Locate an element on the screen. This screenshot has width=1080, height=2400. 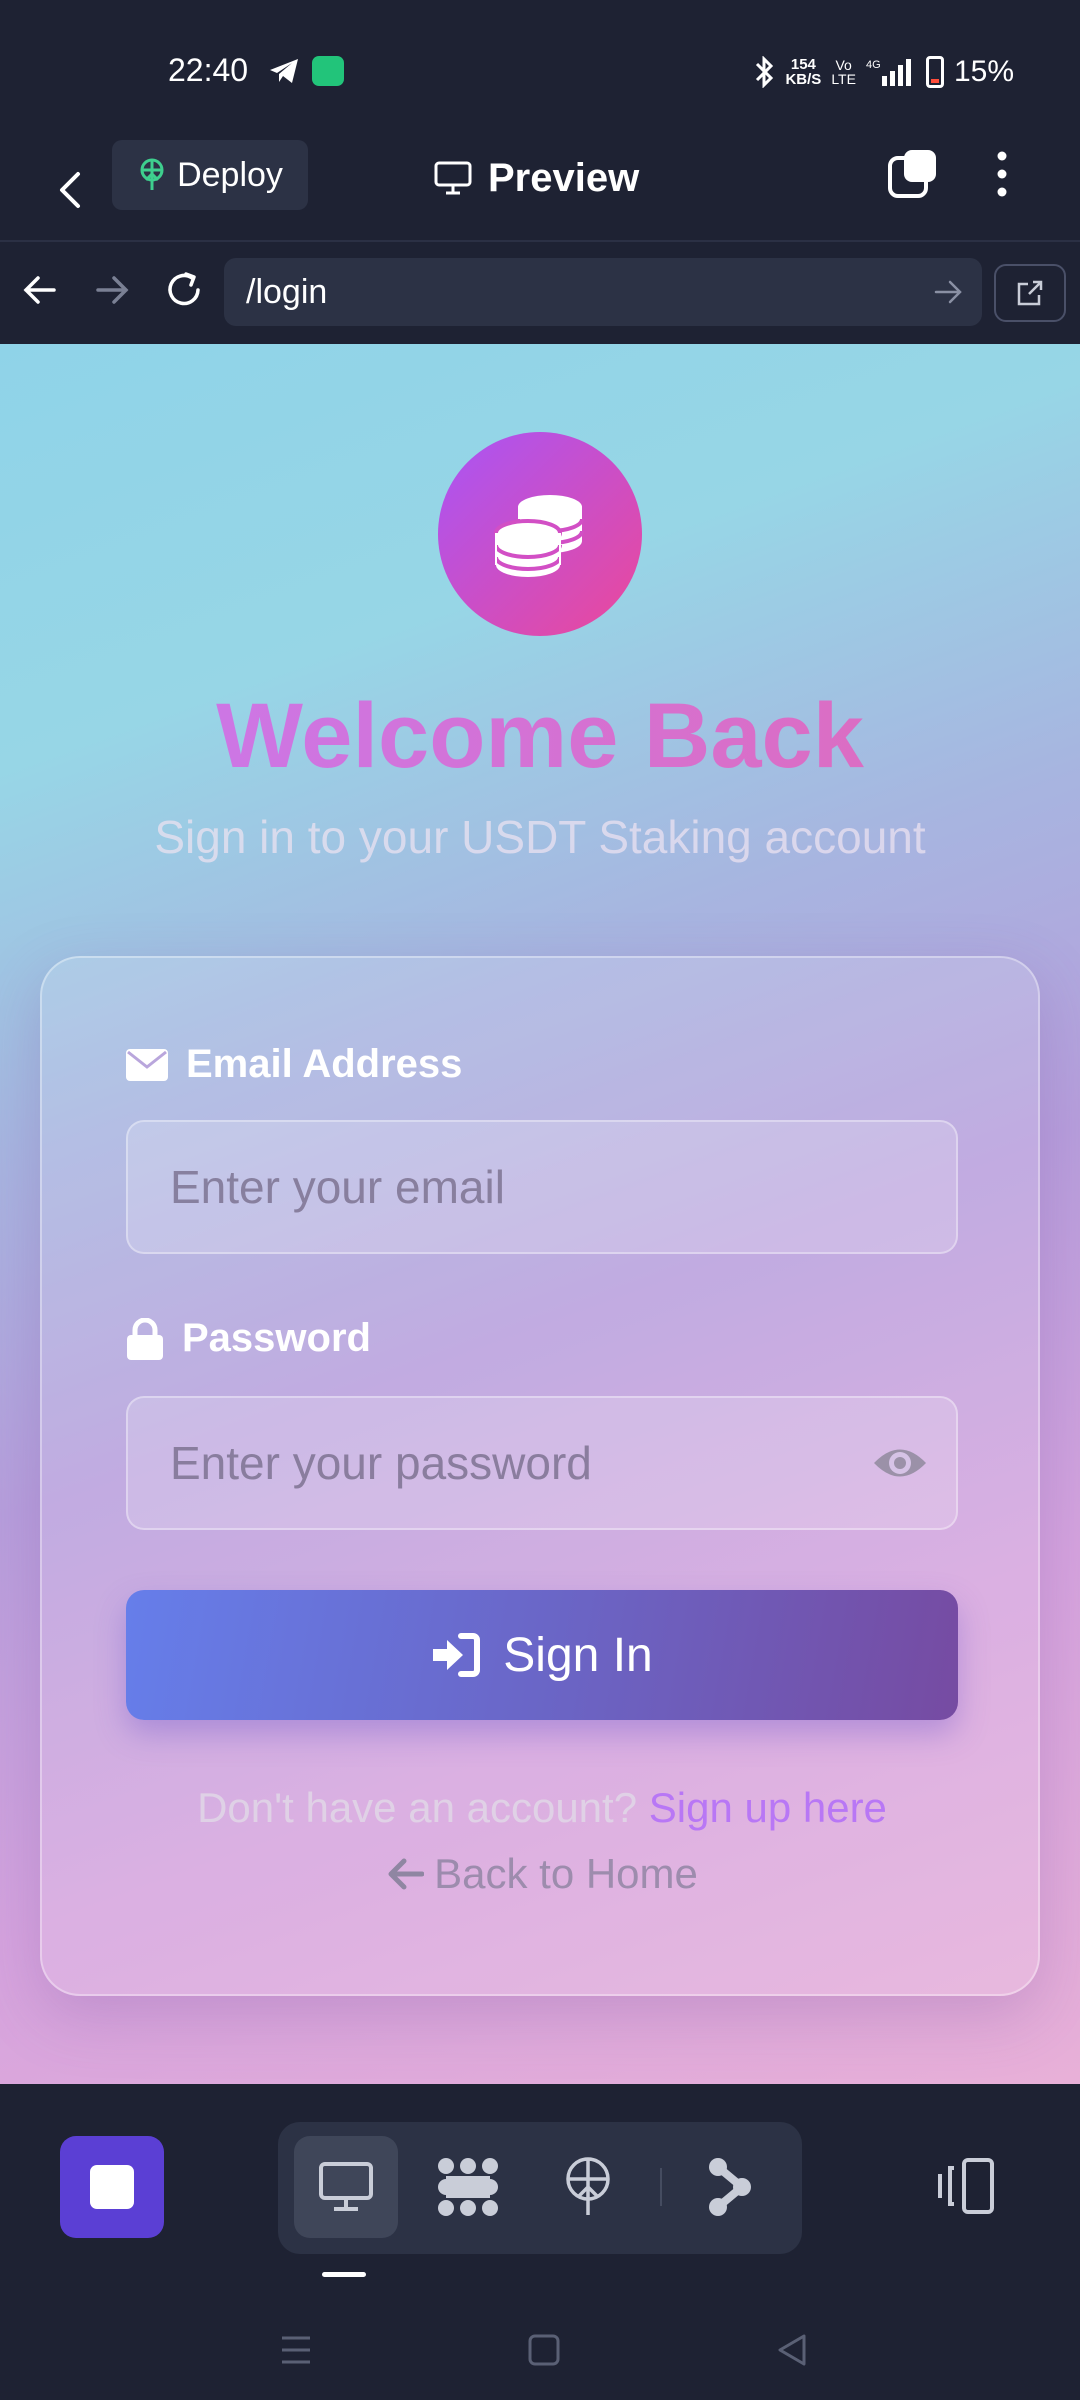
arrow-left-icon is located at coordinates (406, 1874).